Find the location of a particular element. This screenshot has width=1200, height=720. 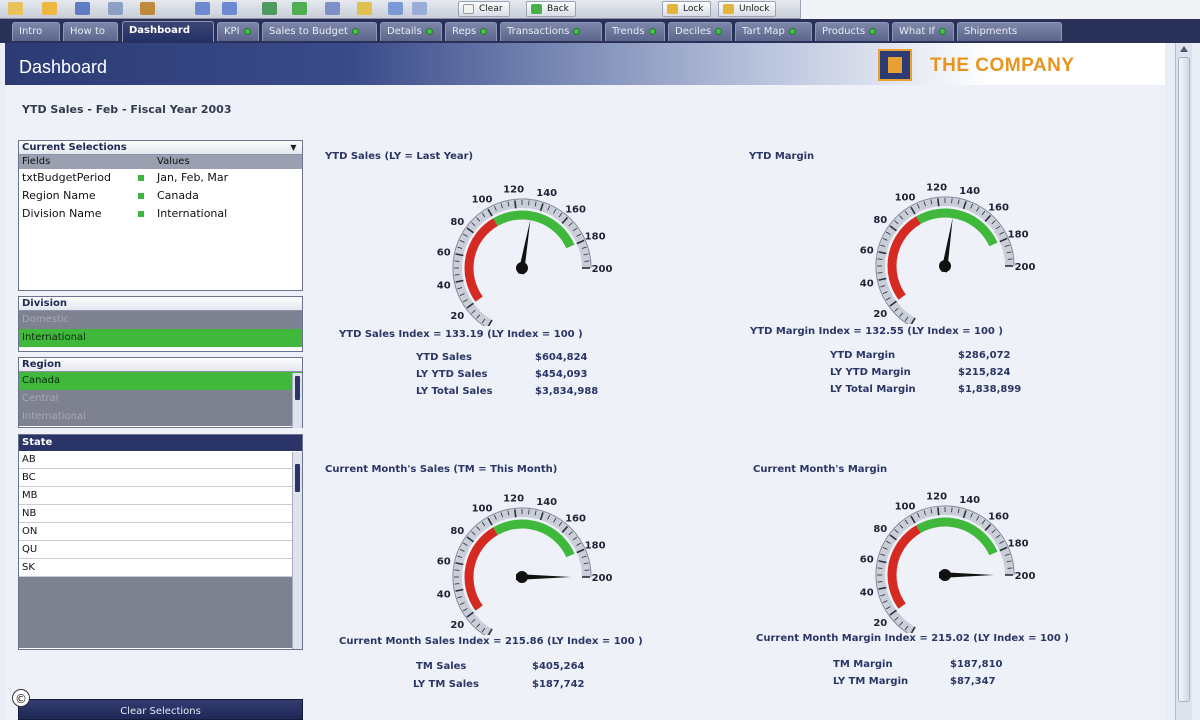

print-icon is located at coordinates (115, 8).